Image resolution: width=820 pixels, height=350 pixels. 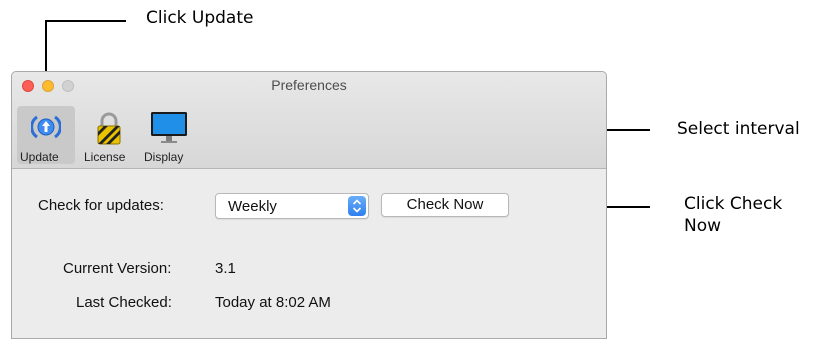 I want to click on toolbar-label-display: Display, so click(x=164, y=157).